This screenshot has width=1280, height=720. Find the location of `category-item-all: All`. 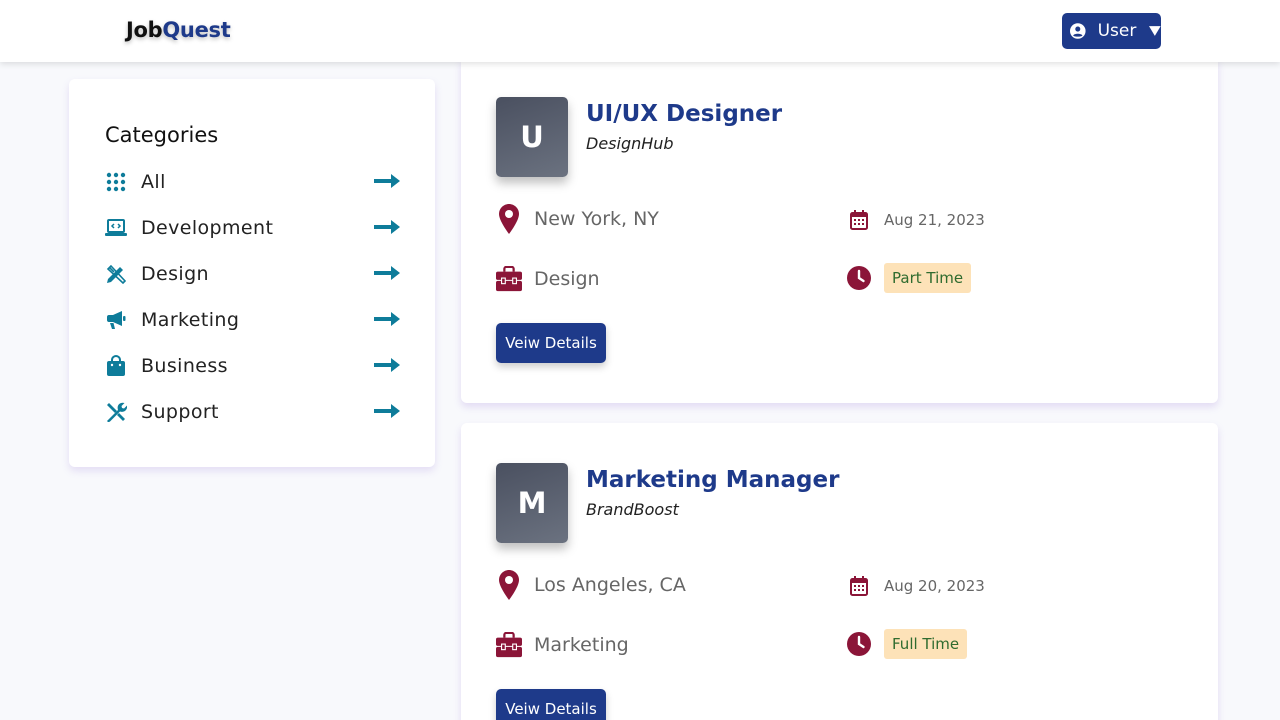

category-item-all: All is located at coordinates (252, 182).